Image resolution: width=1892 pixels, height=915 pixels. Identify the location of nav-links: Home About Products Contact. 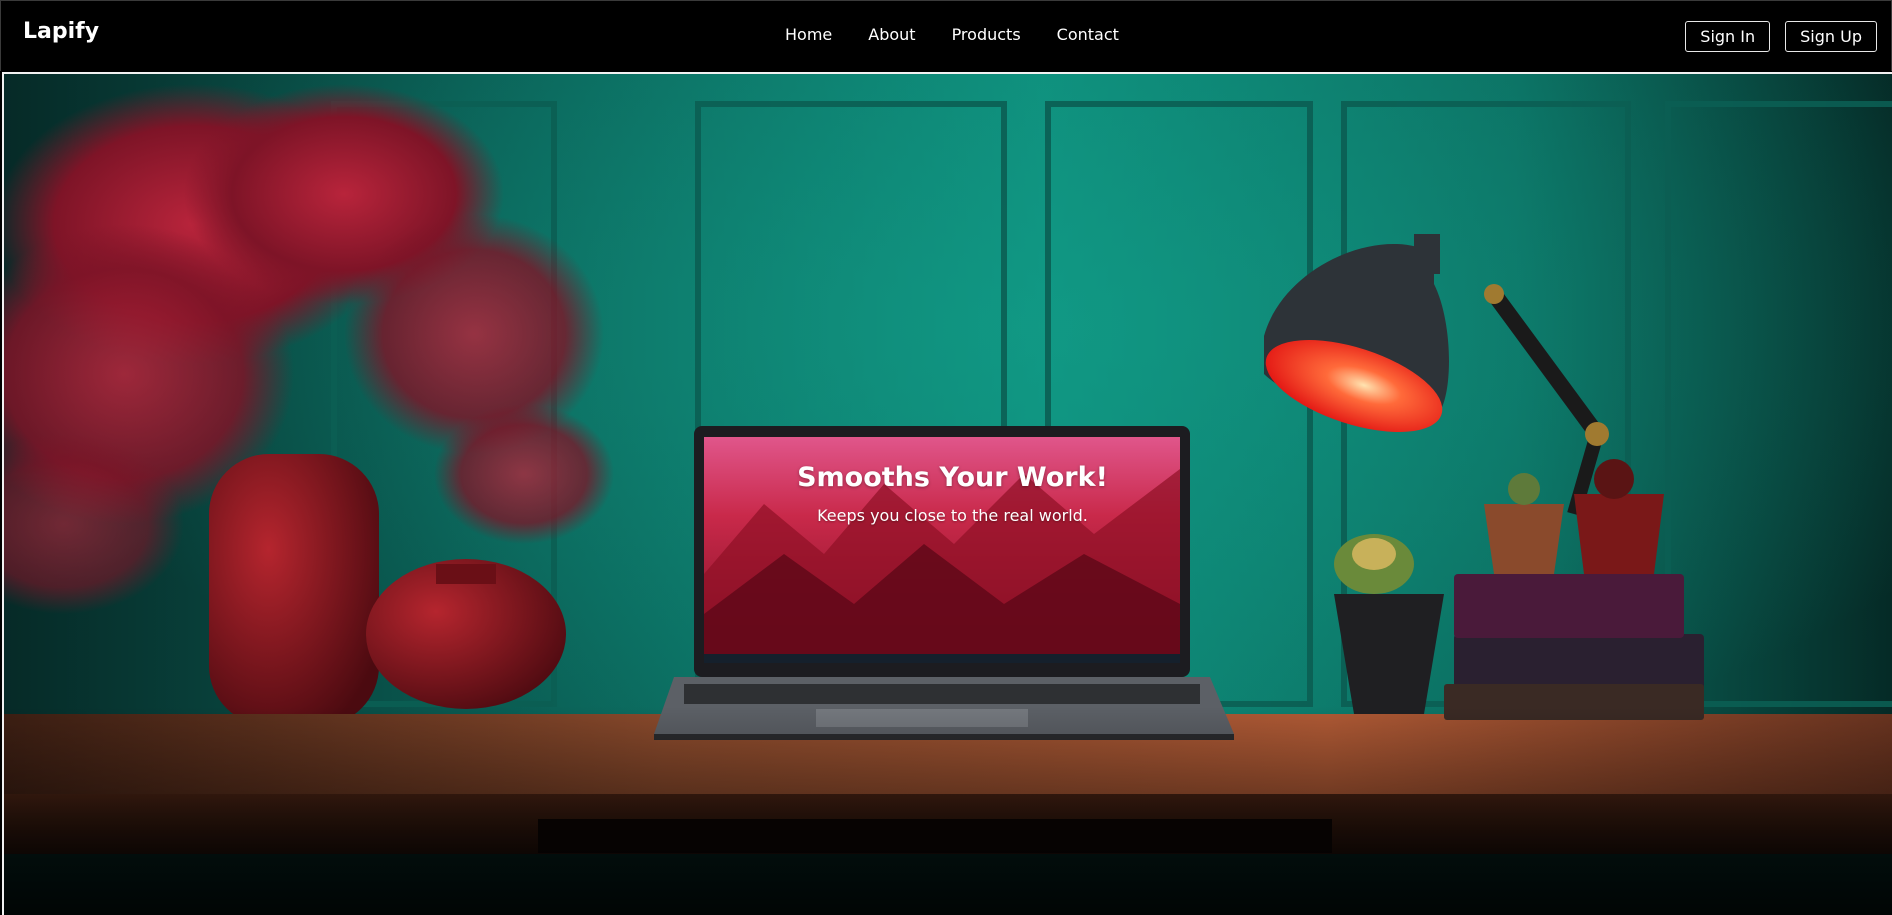
(952, 34).